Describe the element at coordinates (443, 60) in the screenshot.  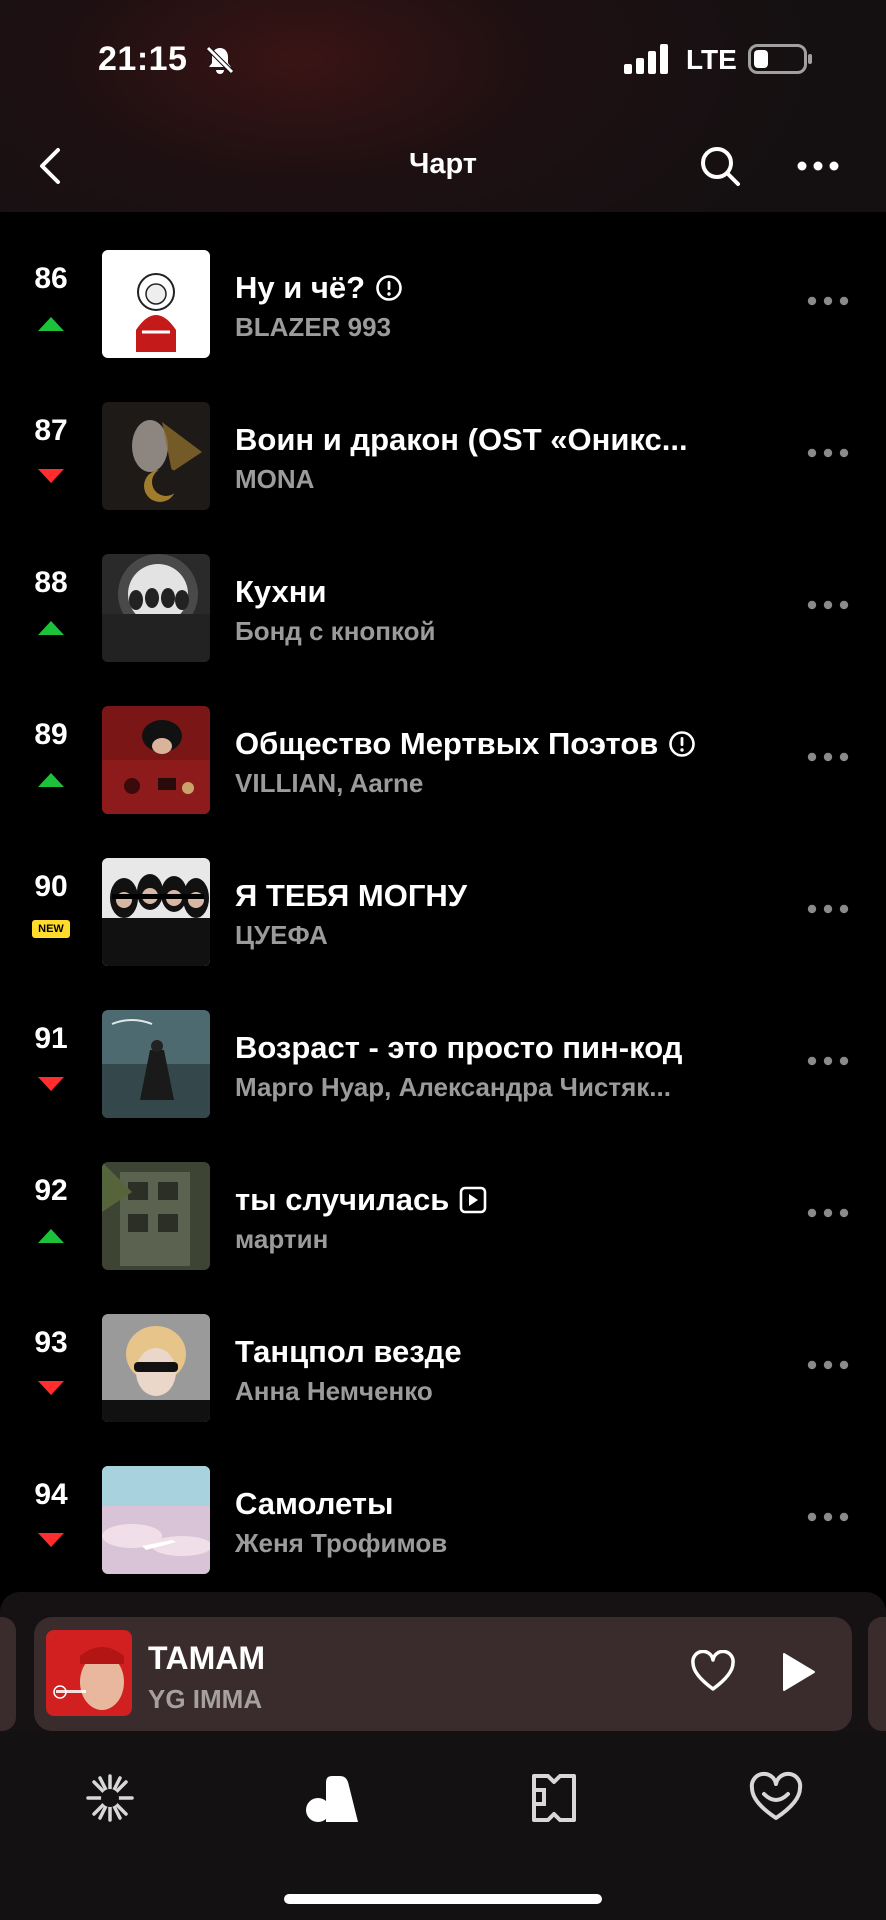
I see `status-bar: 21:15 LTE` at that location.